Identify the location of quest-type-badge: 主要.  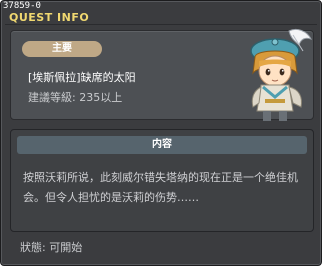
(62, 49).